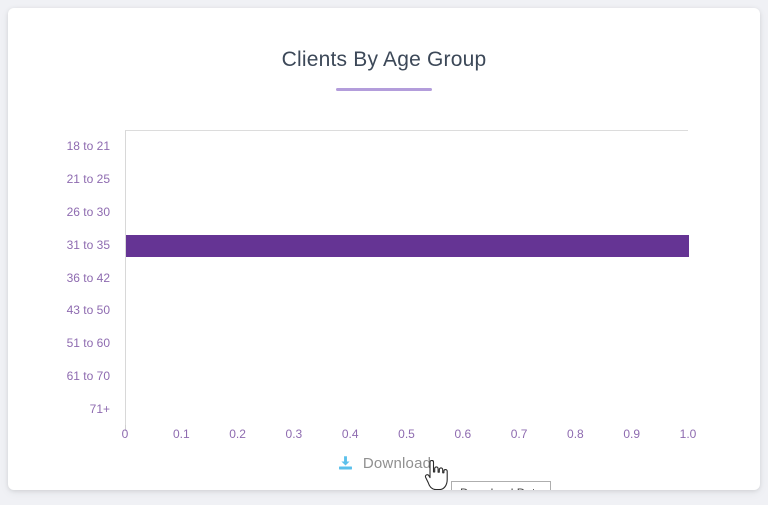 The height and width of the screenshot is (505, 768). Describe the element at coordinates (632, 434) in the screenshot. I see `x-axis-tick-label: 0.9` at that location.